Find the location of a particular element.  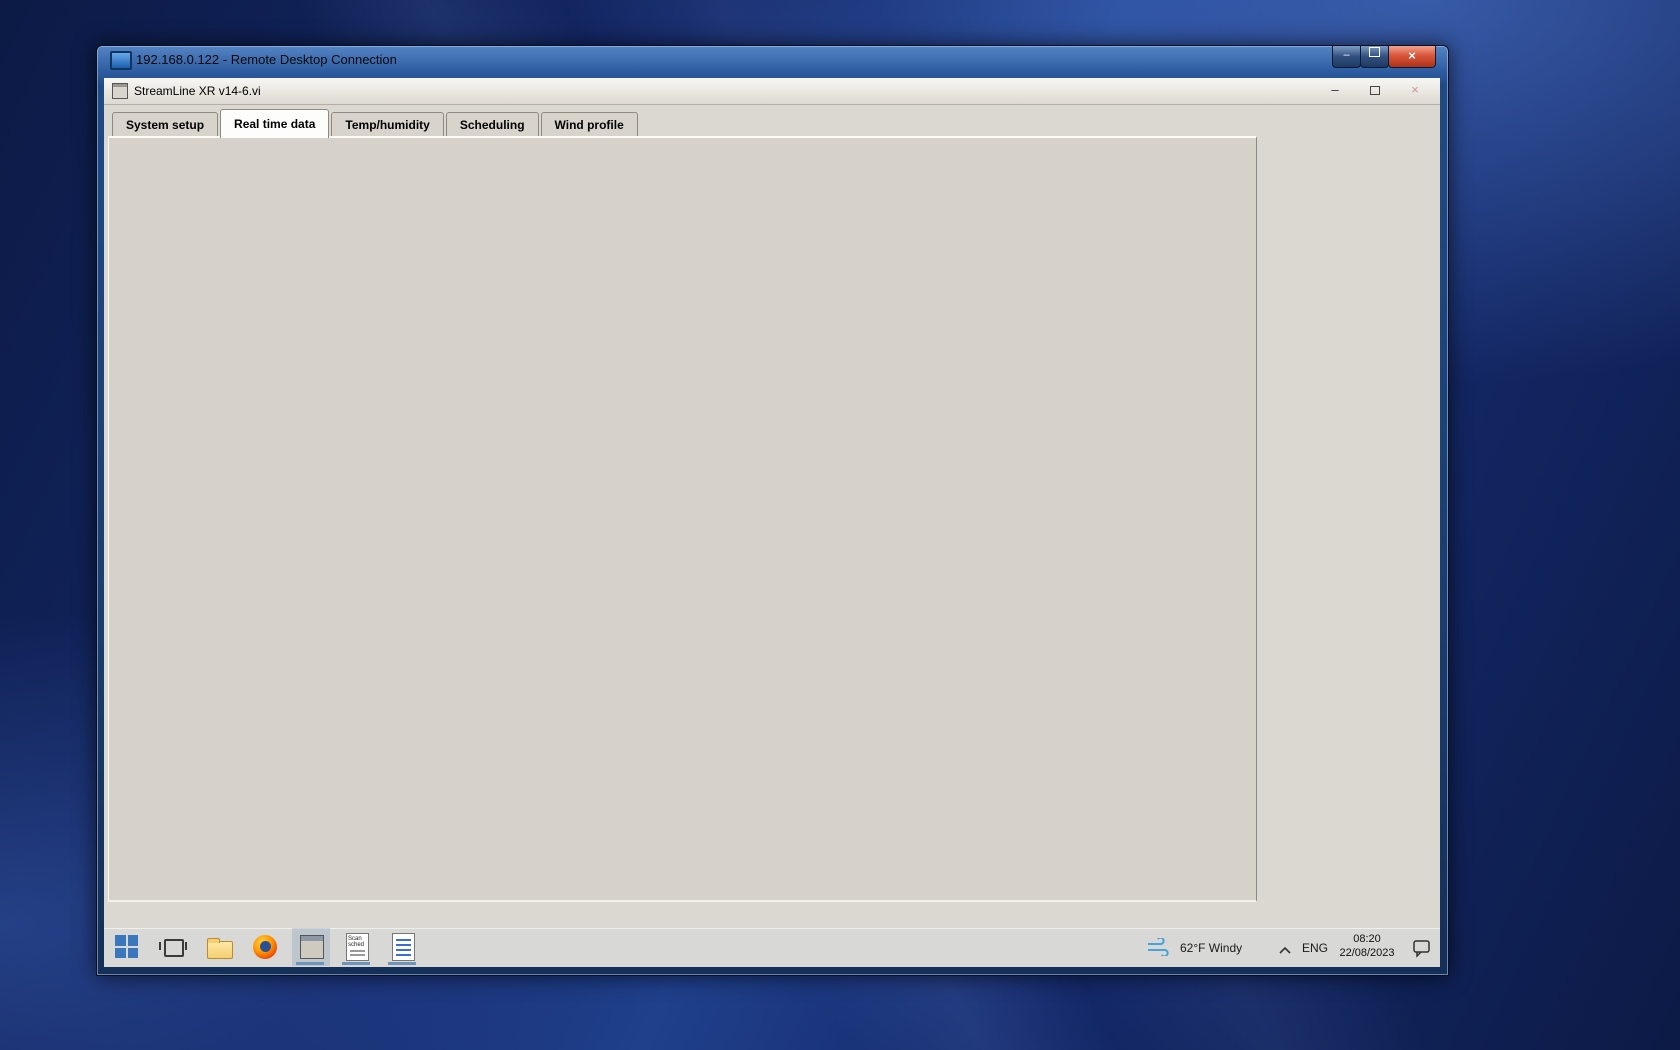

clock-date: 22/08/2023 is located at coordinates (1367, 953).